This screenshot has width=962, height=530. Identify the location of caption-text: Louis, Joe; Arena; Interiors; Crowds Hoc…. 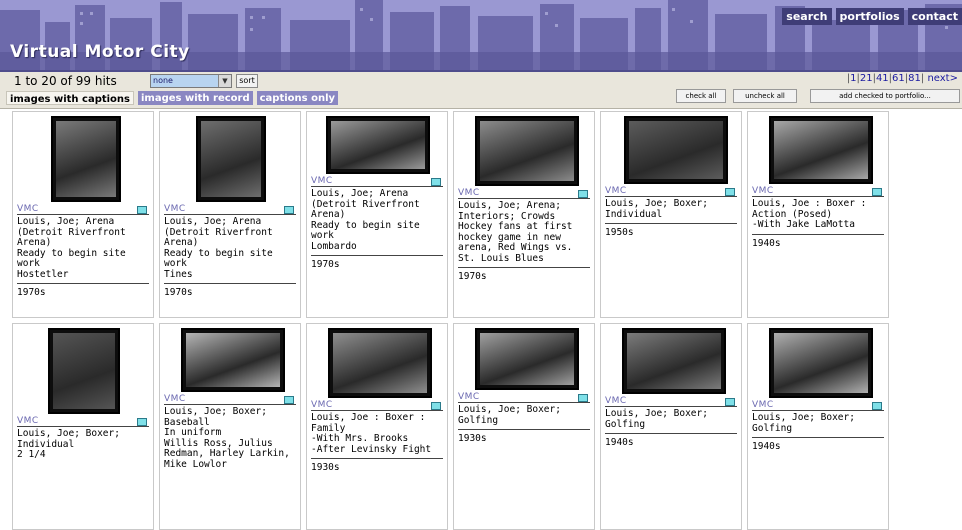
(524, 231).